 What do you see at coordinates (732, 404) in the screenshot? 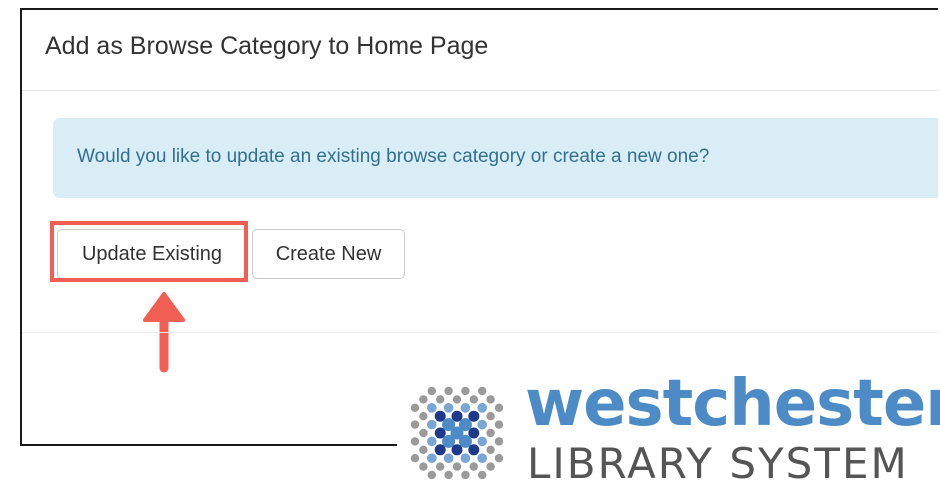
I see `logo-westchester-text: westchester` at bounding box center [732, 404].